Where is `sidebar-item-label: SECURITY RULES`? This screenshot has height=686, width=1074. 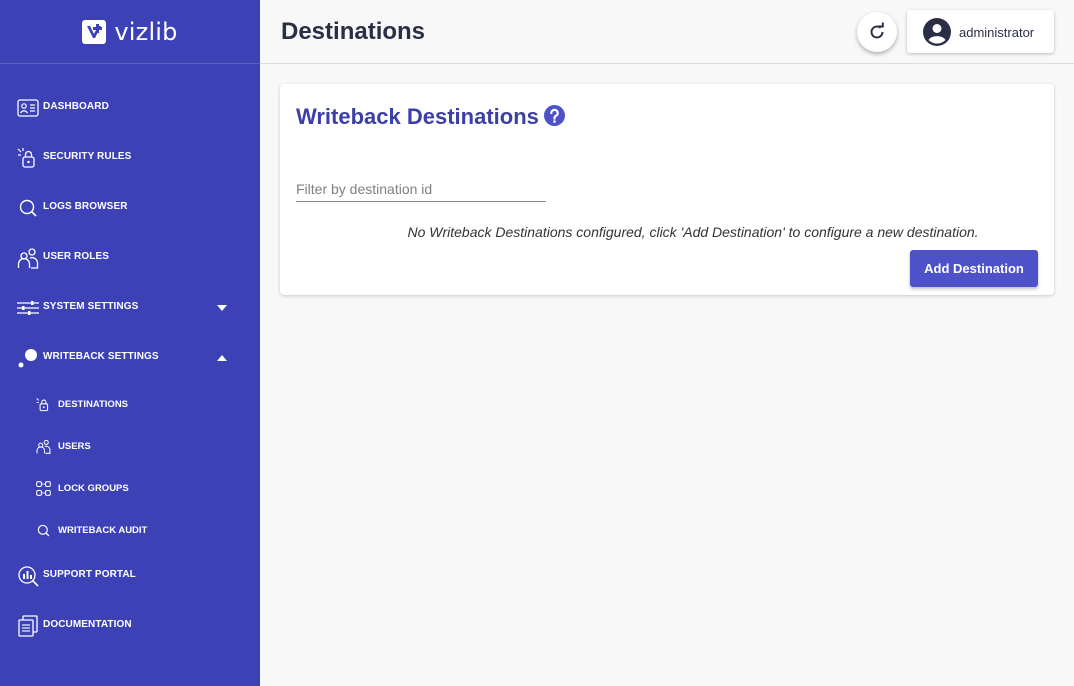
sidebar-item-label: SECURITY RULES is located at coordinates (87, 156).